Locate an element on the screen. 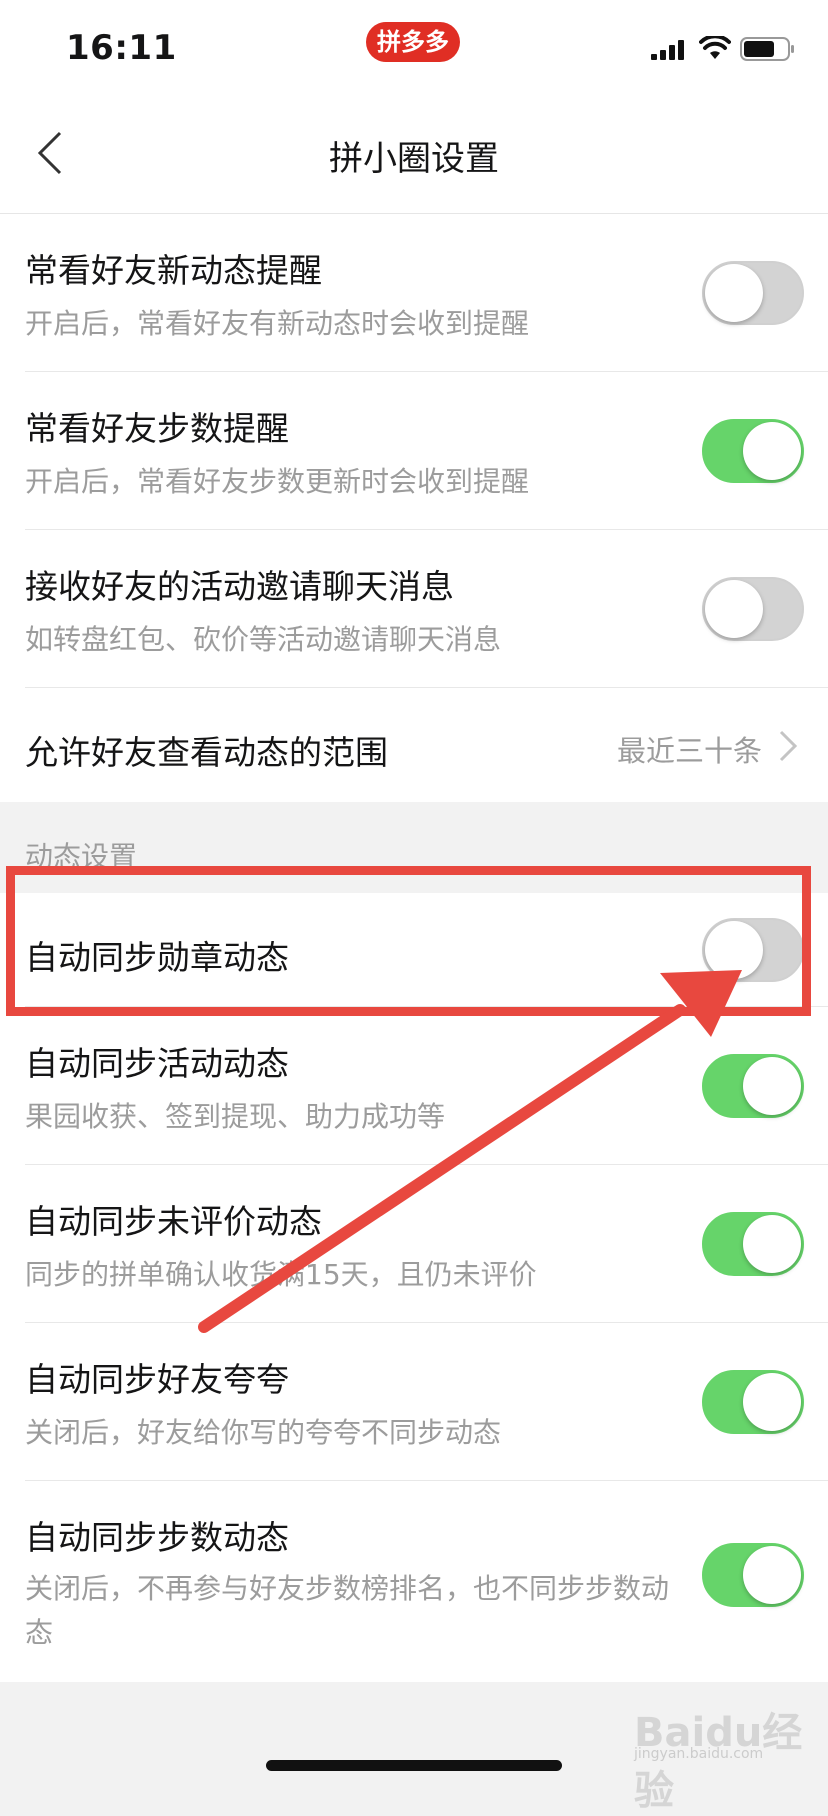 The image size is (828, 1816). nav-bar: 拼小圈设置 is located at coordinates (414, 154).